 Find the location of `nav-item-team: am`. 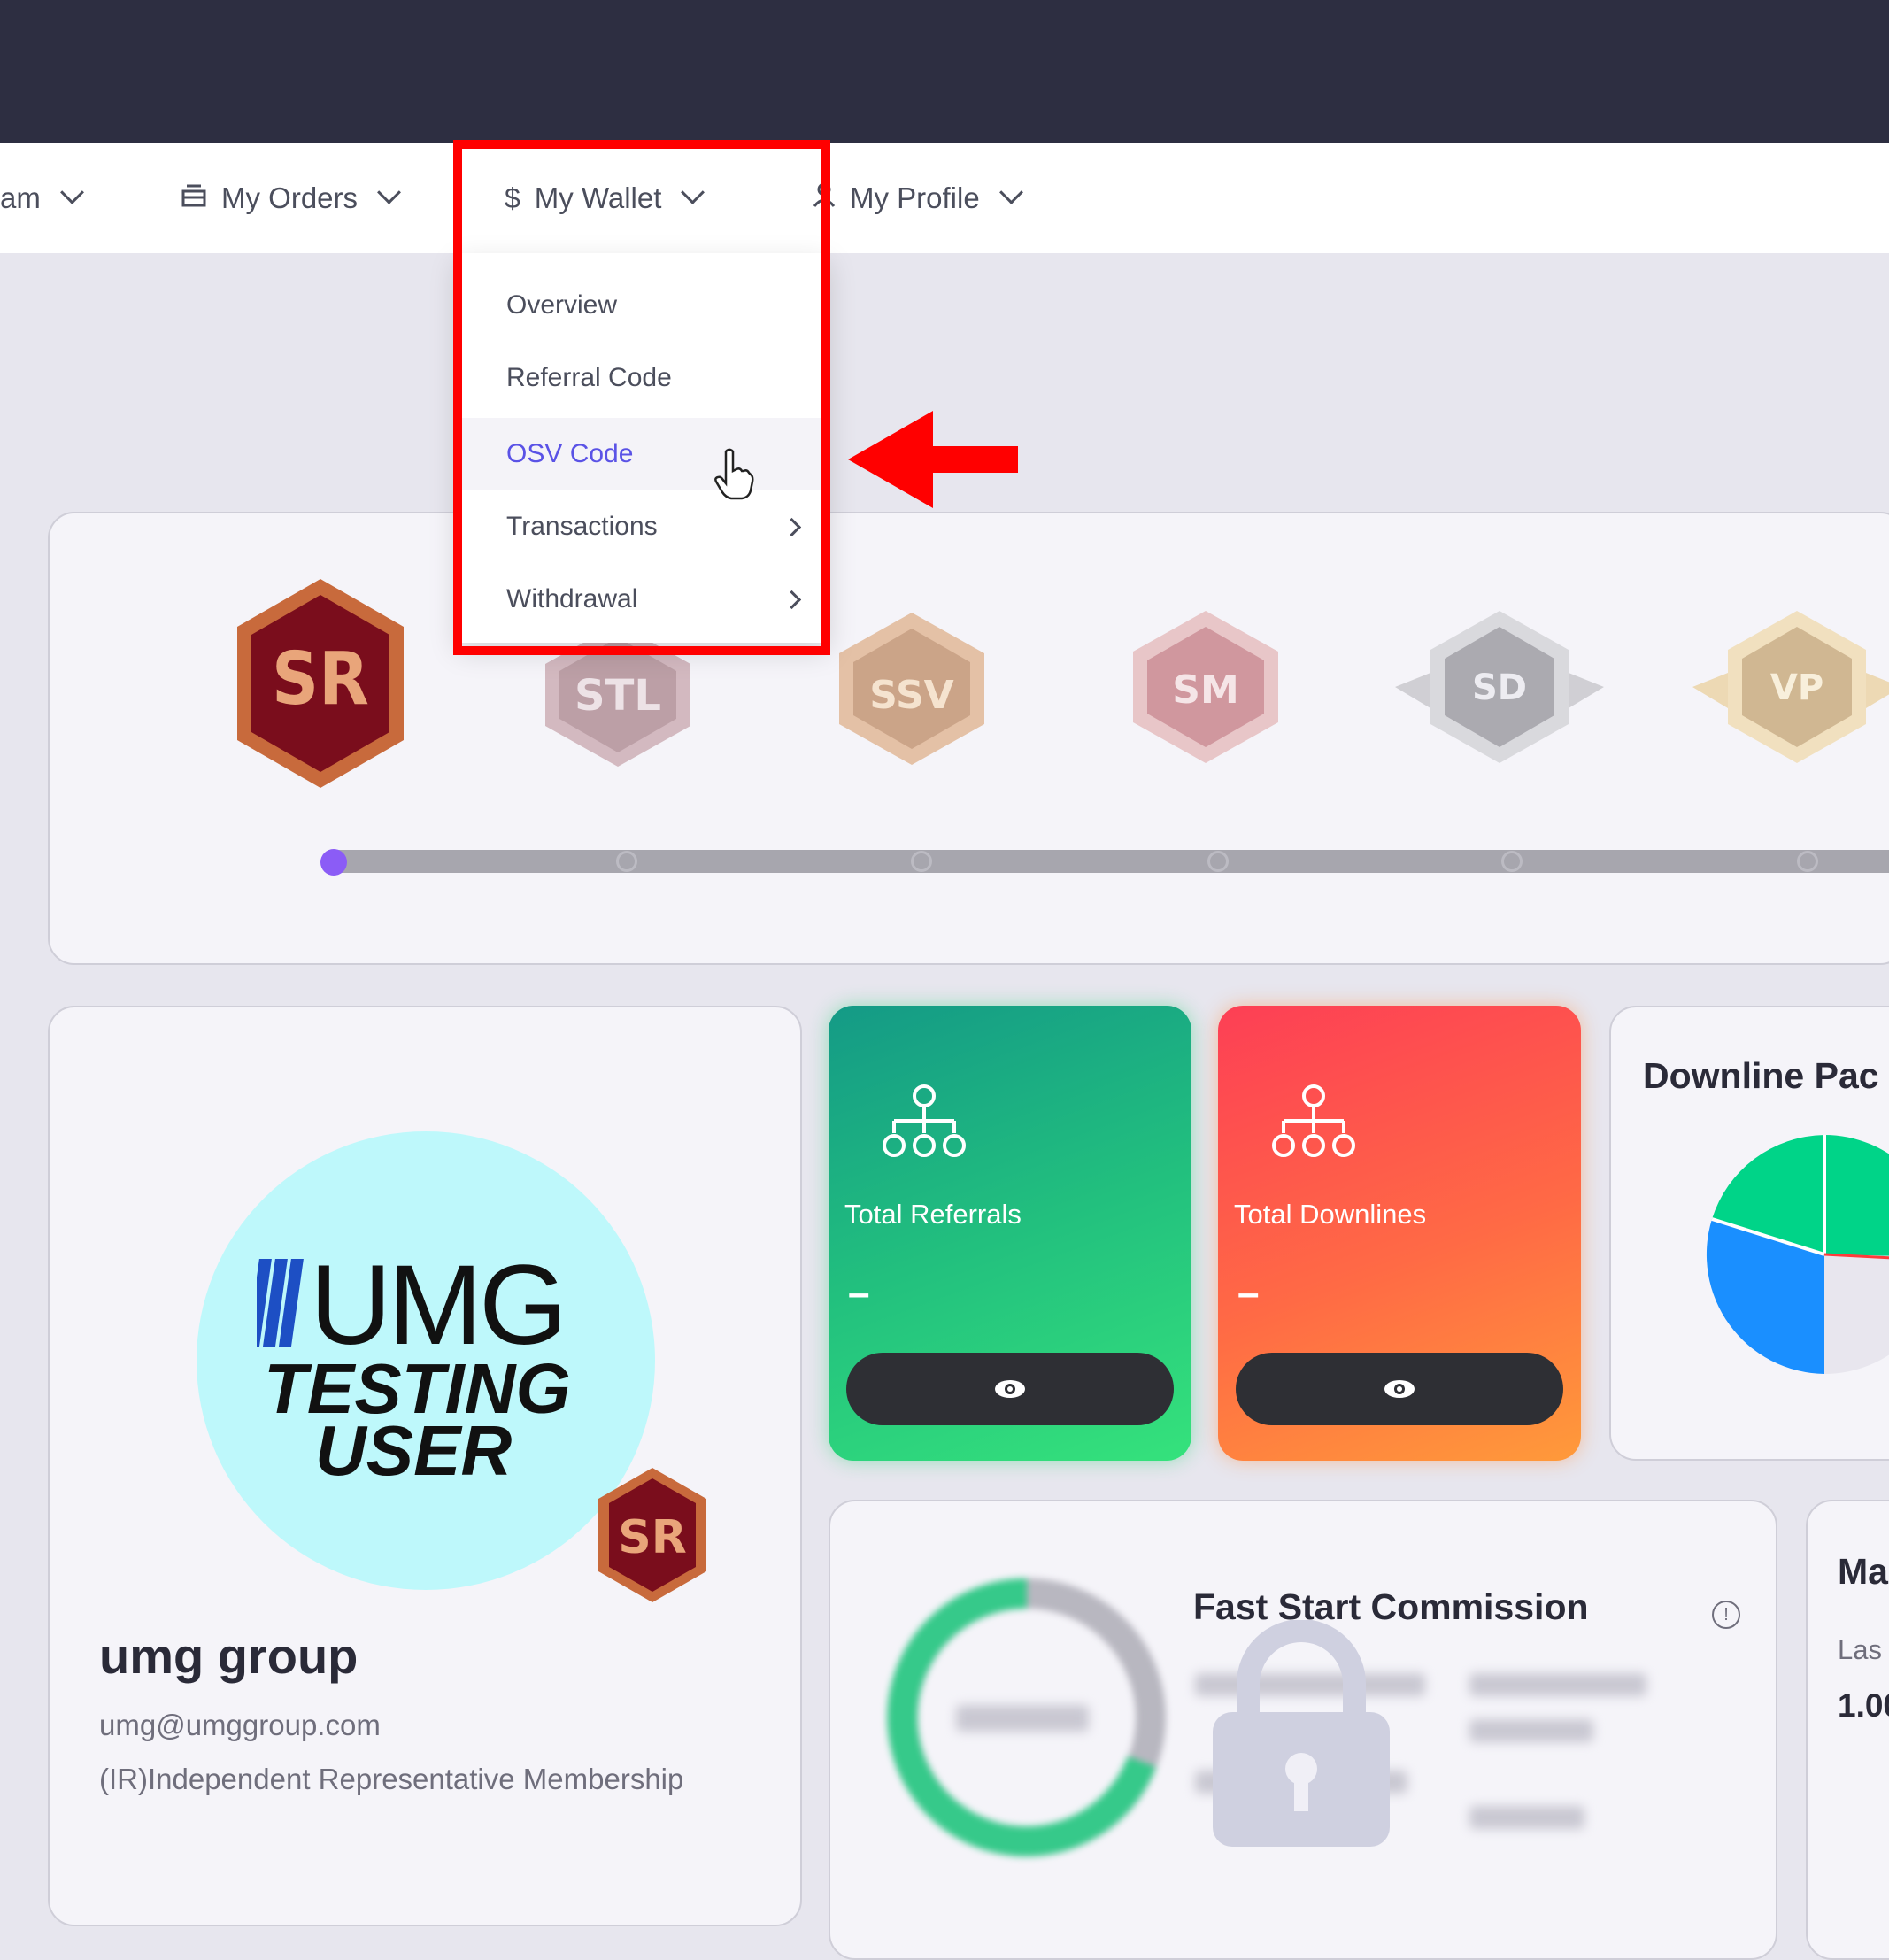

nav-item-team: am is located at coordinates (42, 198).